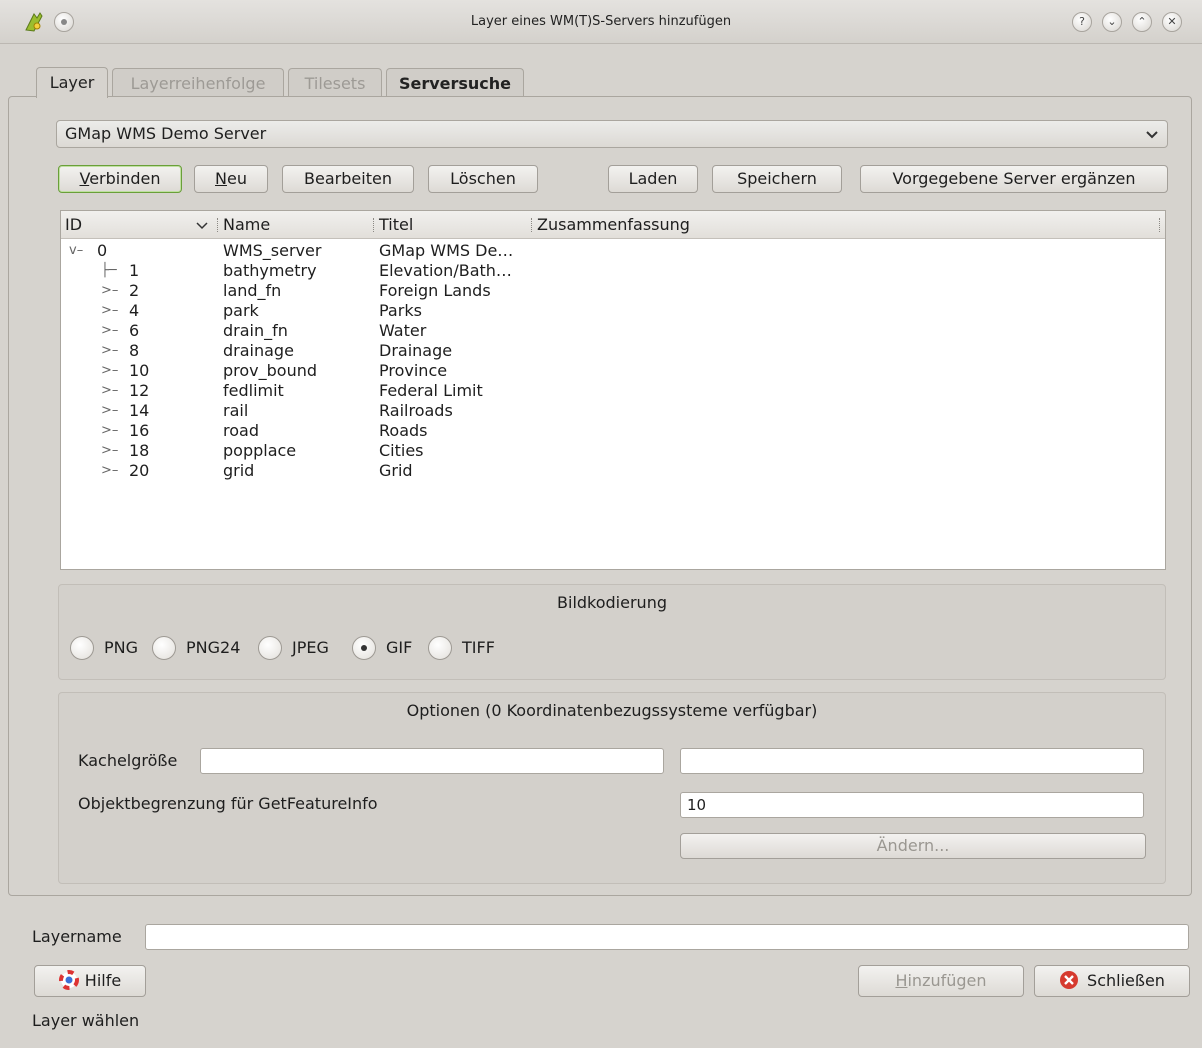 Image resolution: width=1202 pixels, height=1048 pixels. I want to click on row-name: land_fn, so click(252, 290).